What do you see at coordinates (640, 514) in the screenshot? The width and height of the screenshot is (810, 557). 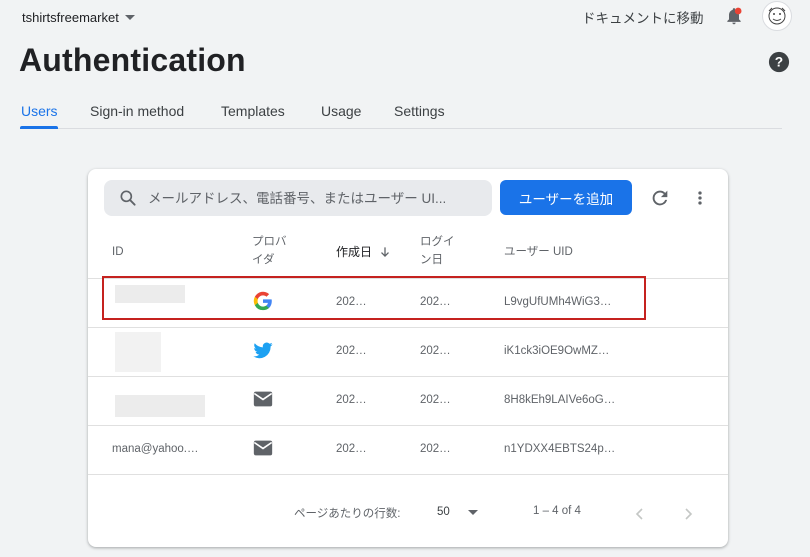 I see `chevron-left-icon` at bounding box center [640, 514].